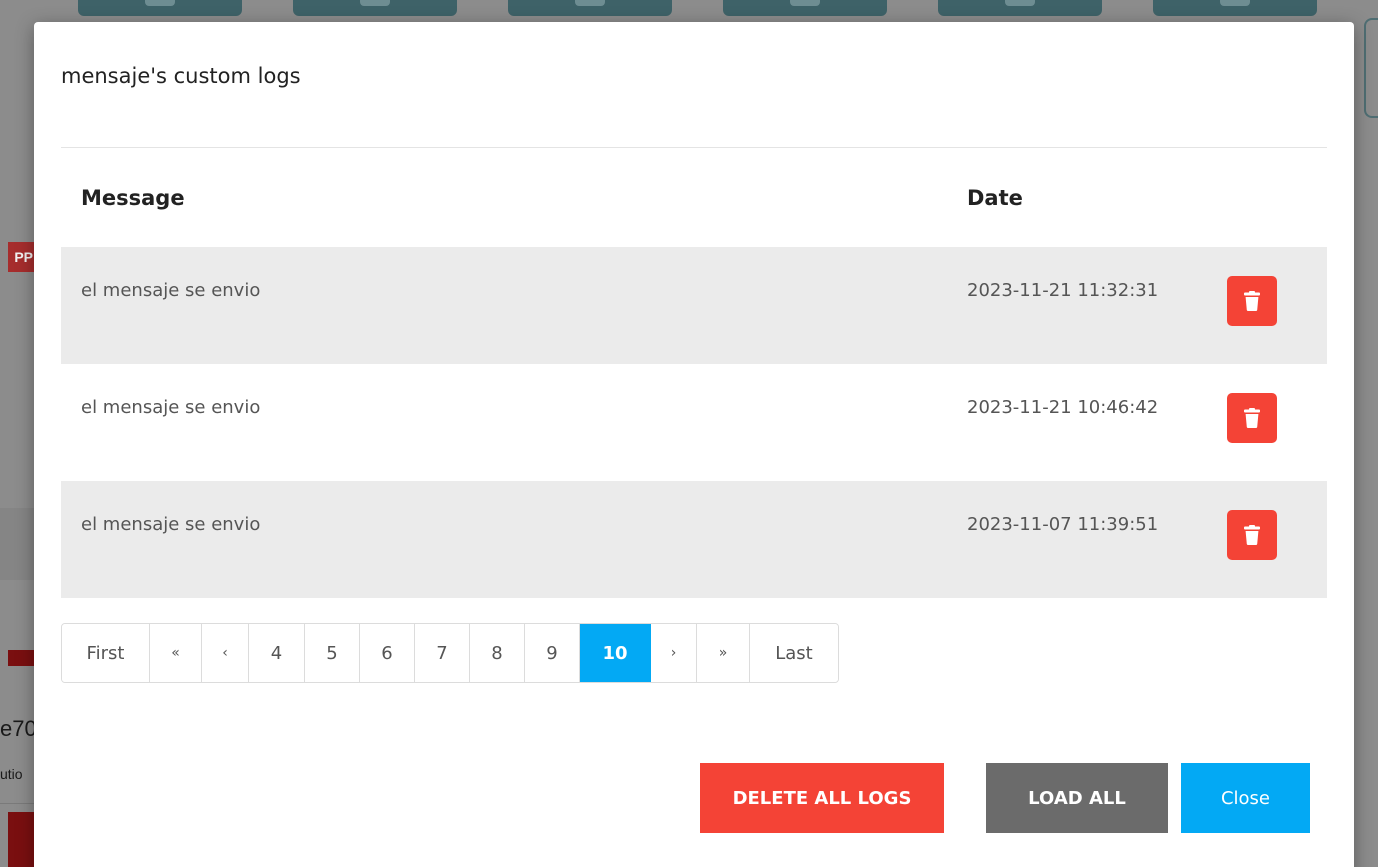 This screenshot has width=1378, height=867. What do you see at coordinates (176, 653) in the screenshot?
I see `pagination-prev-block: «` at bounding box center [176, 653].